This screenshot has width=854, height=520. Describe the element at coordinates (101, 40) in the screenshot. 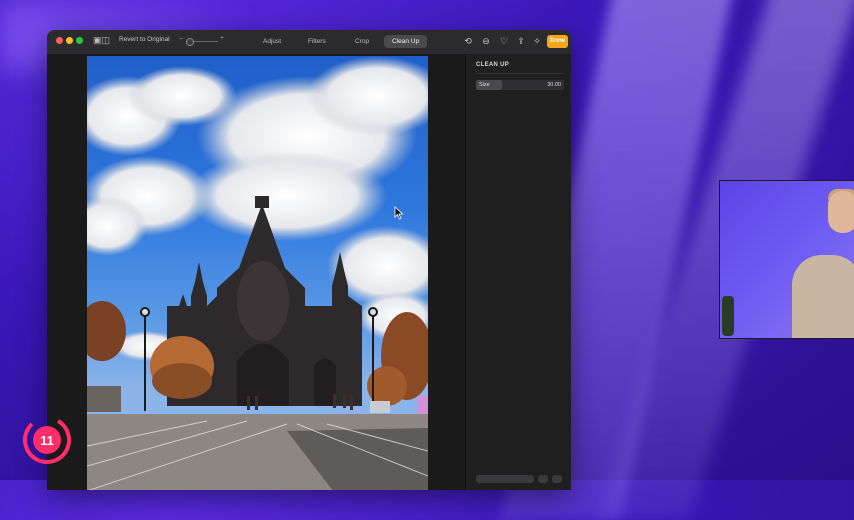

I see `sidebar-toggle-icon: ▣◫` at that location.